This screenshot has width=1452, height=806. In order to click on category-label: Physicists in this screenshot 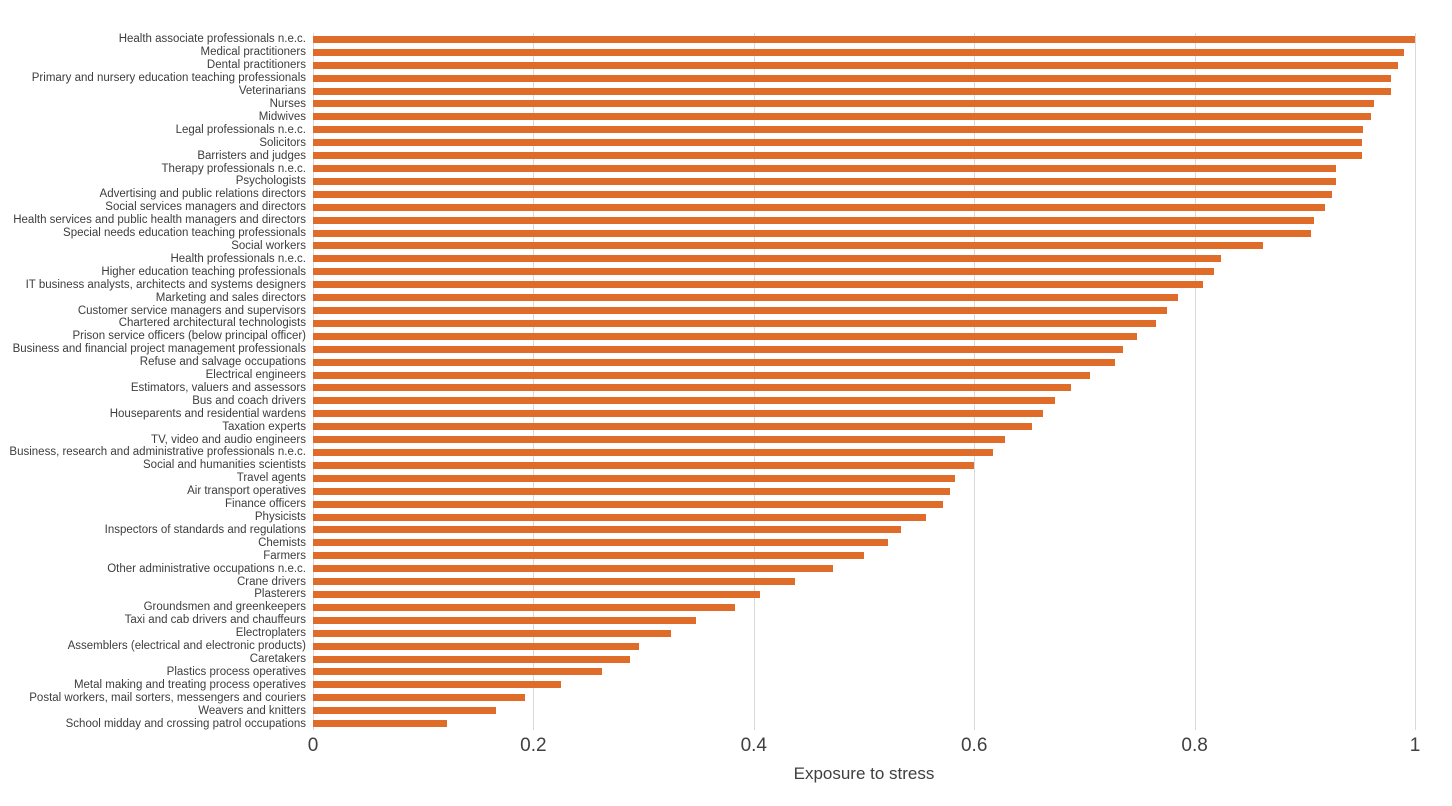, I will do `click(280, 517)`.